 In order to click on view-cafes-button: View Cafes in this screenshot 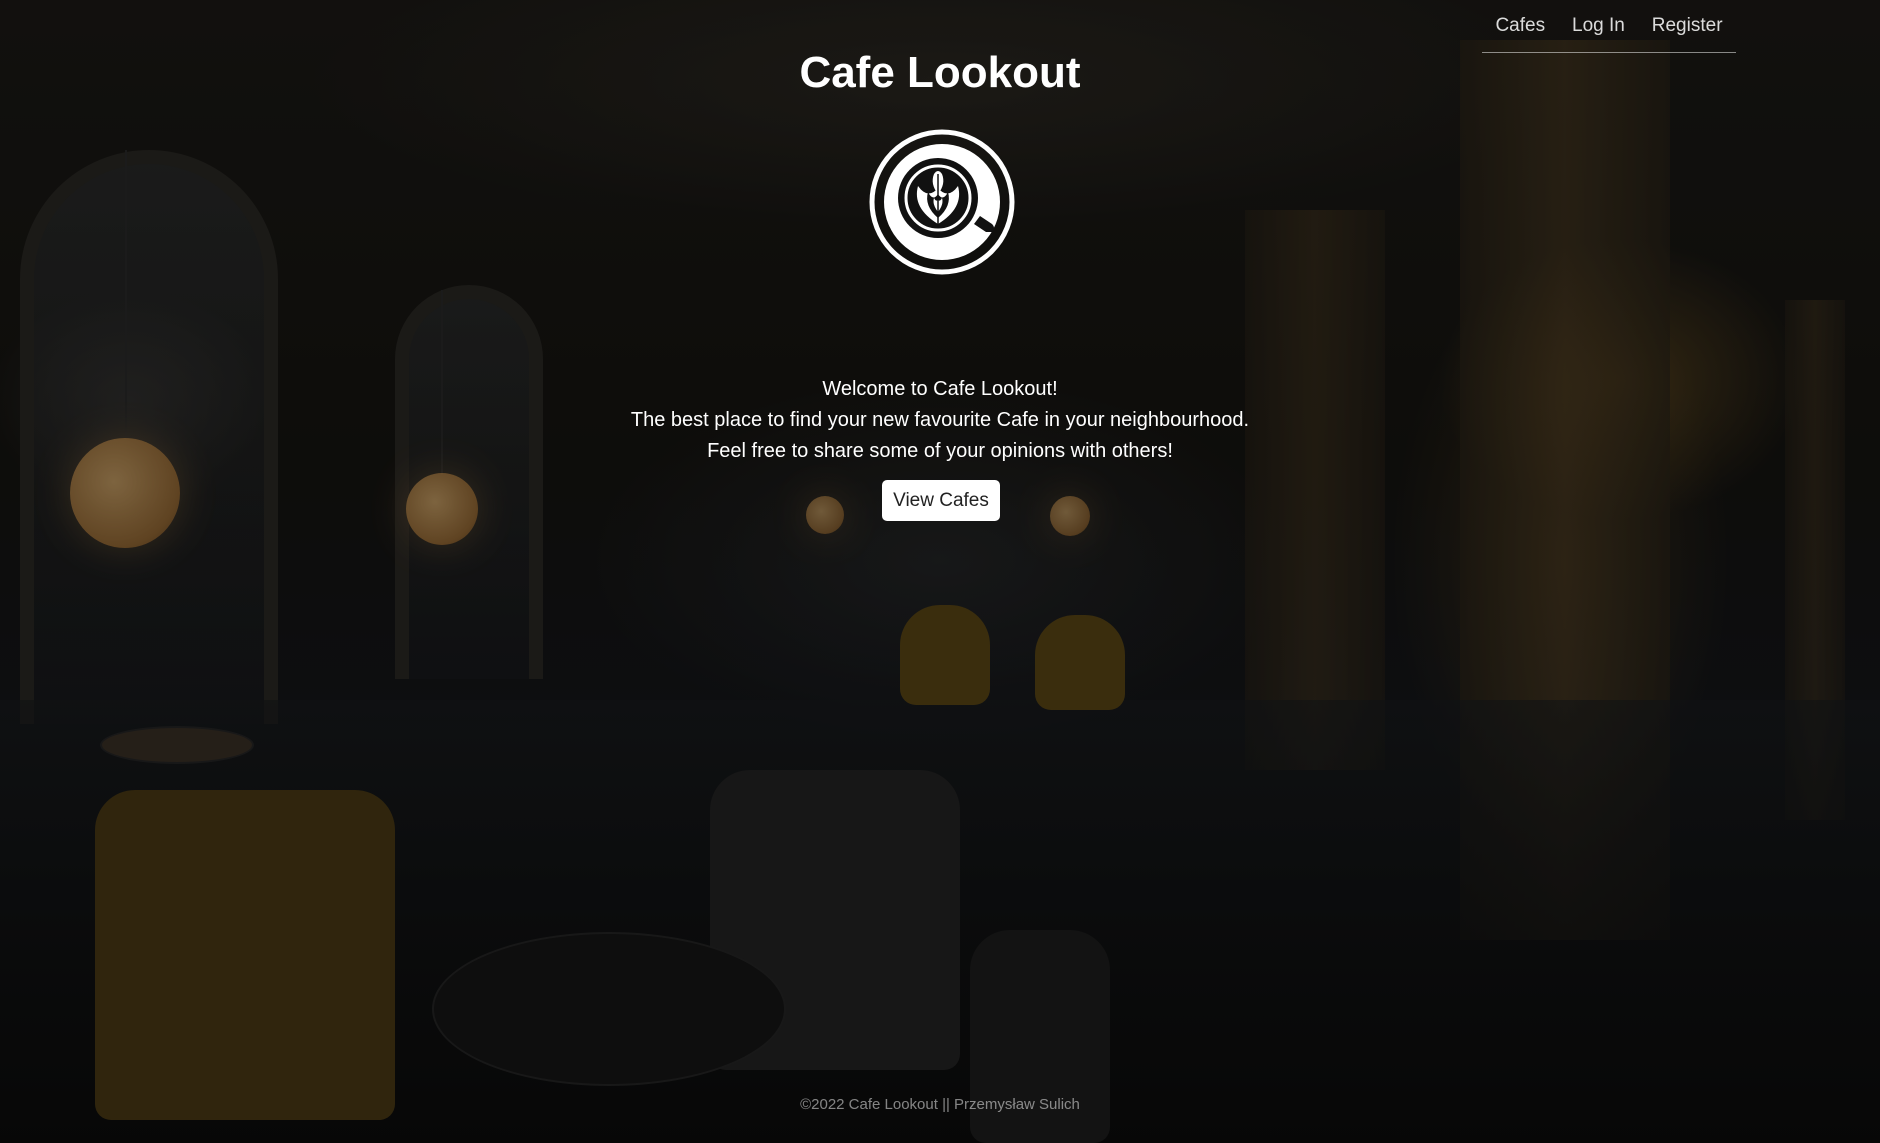, I will do `click(941, 500)`.